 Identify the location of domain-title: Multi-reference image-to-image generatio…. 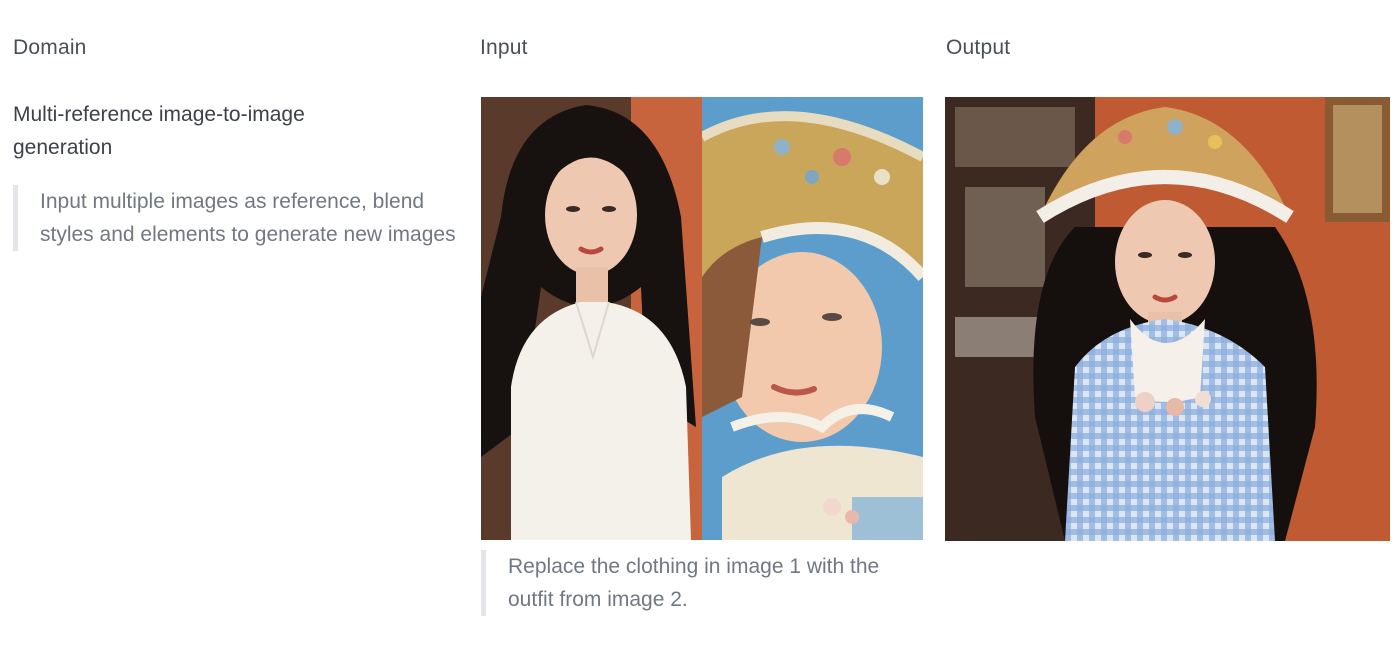
(159, 131).